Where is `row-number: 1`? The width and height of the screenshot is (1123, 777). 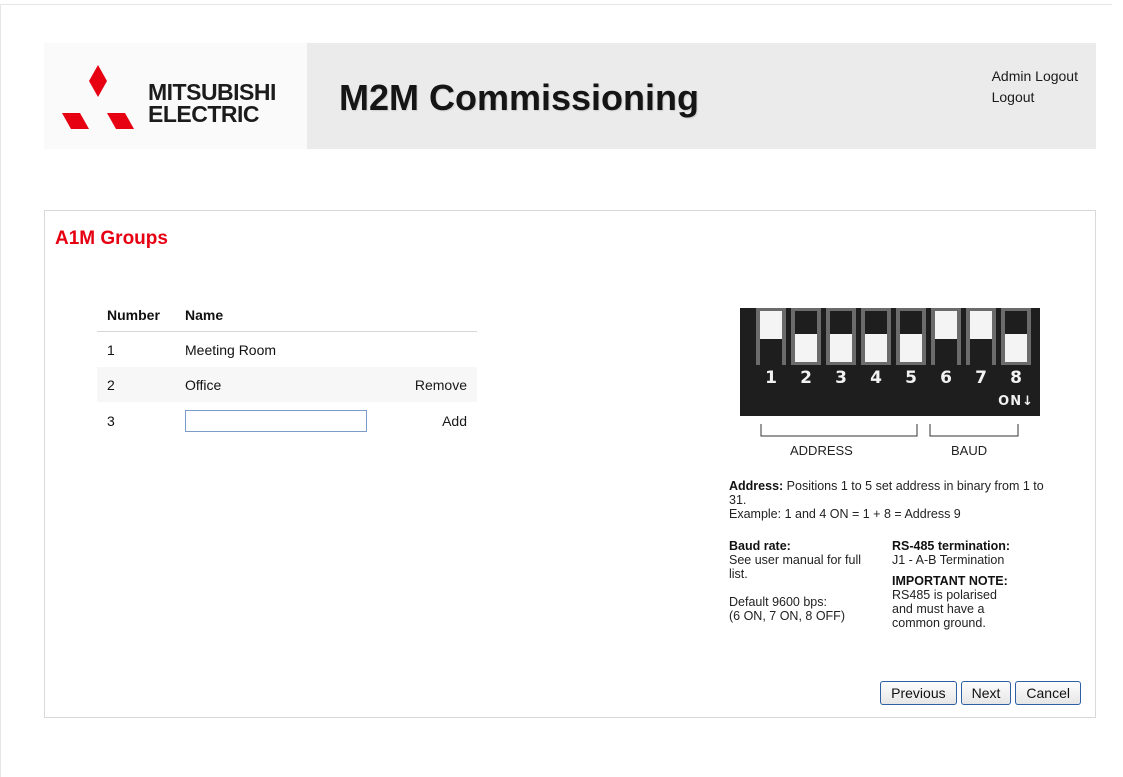
row-number: 1 is located at coordinates (111, 349).